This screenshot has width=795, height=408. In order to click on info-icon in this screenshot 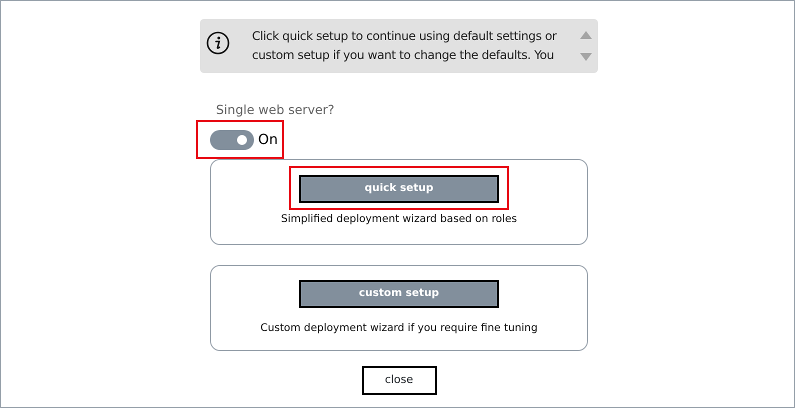, I will do `click(218, 43)`.